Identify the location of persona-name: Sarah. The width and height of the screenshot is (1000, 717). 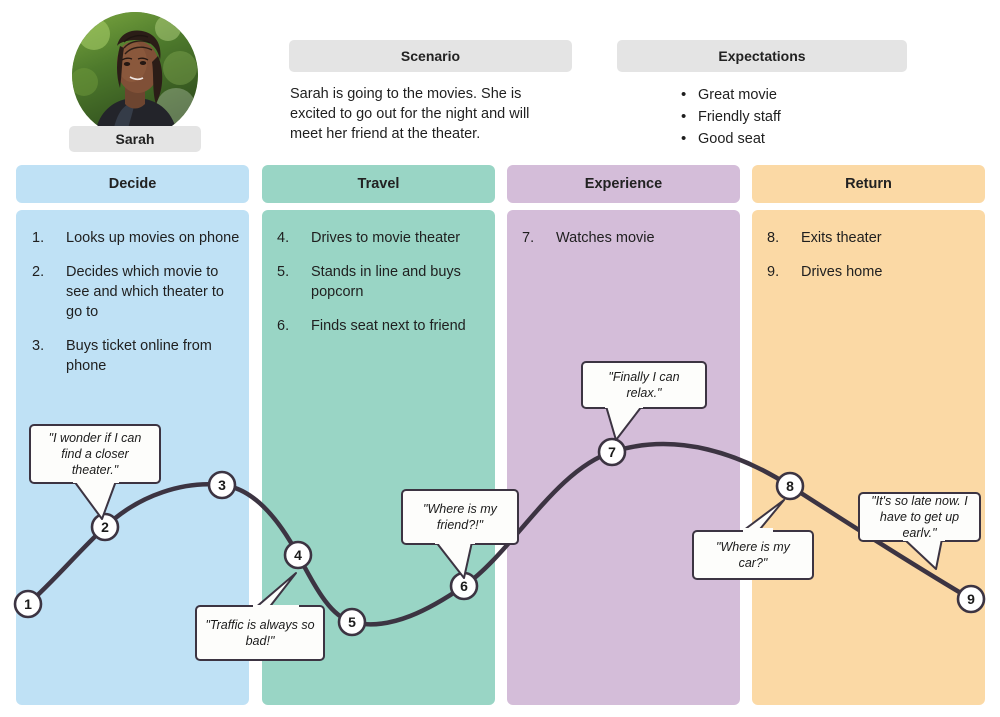
(135, 139).